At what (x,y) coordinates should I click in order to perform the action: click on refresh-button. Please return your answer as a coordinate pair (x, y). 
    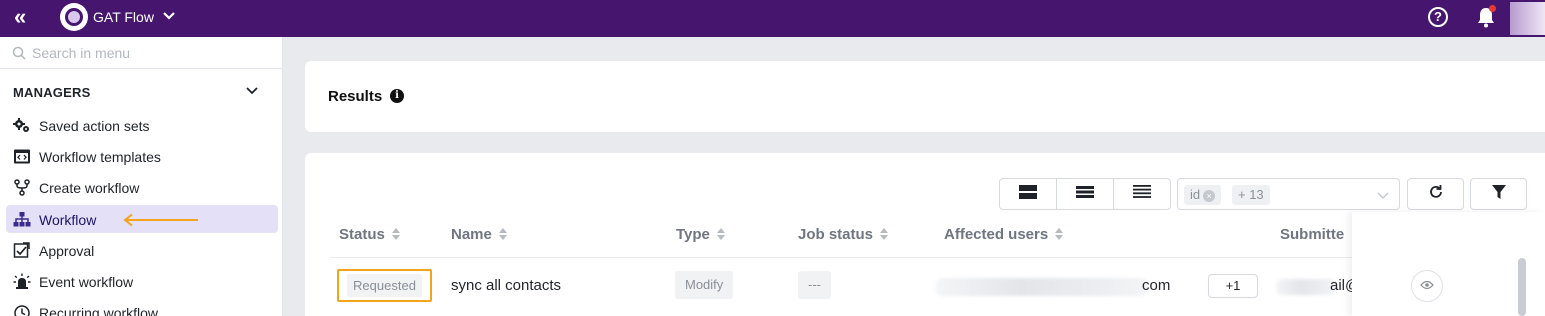
    Looking at the image, I should click on (1435, 194).